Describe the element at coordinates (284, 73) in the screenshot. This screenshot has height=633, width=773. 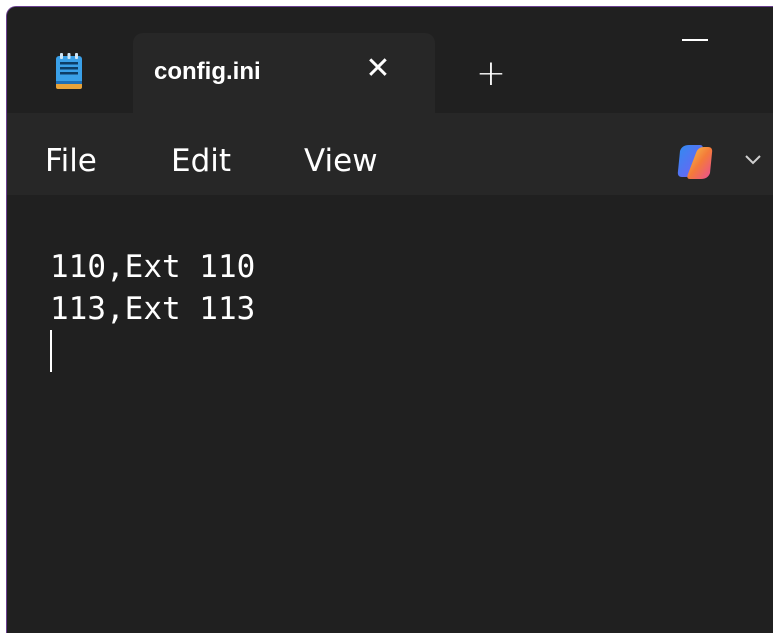
I see `tab-config-ini: config.ini ✕` at that location.